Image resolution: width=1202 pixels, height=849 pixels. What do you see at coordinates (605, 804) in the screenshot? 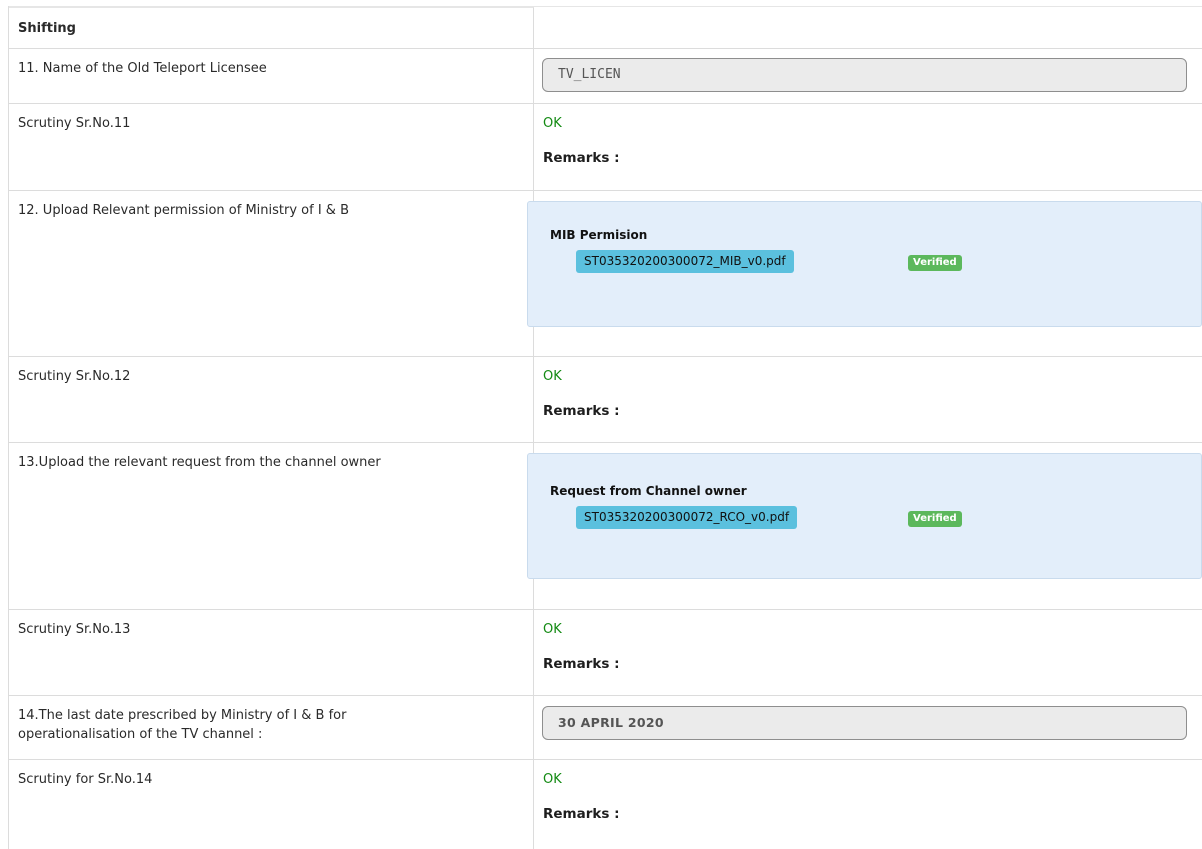
I see `scrutiny-row-14: Scrutiny for Sr.No.14 OK Remarks :` at bounding box center [605, 804].